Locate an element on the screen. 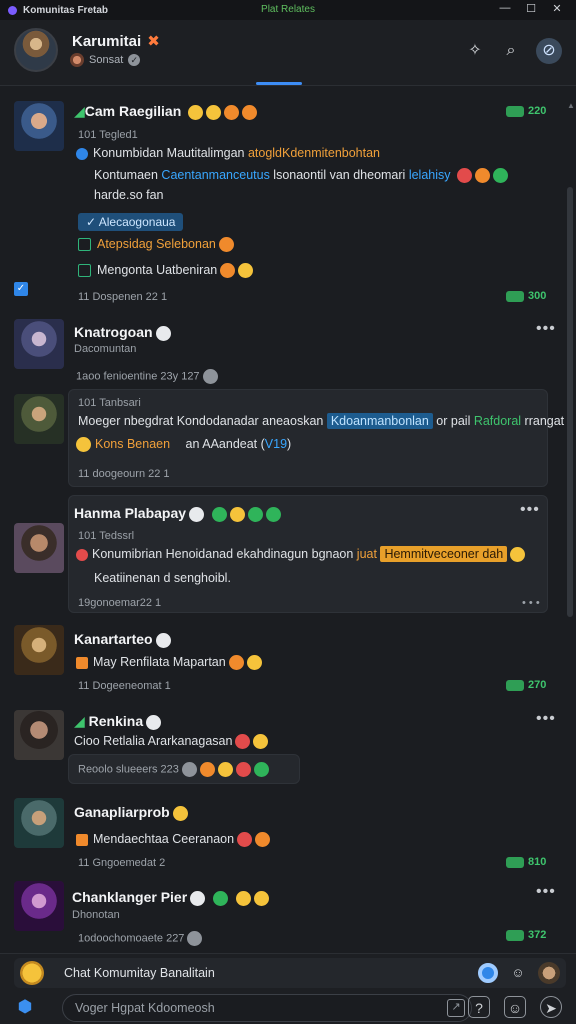 The image size is (576, 1024). author-name: Kanartarteo is located at coordinates (122, 639).